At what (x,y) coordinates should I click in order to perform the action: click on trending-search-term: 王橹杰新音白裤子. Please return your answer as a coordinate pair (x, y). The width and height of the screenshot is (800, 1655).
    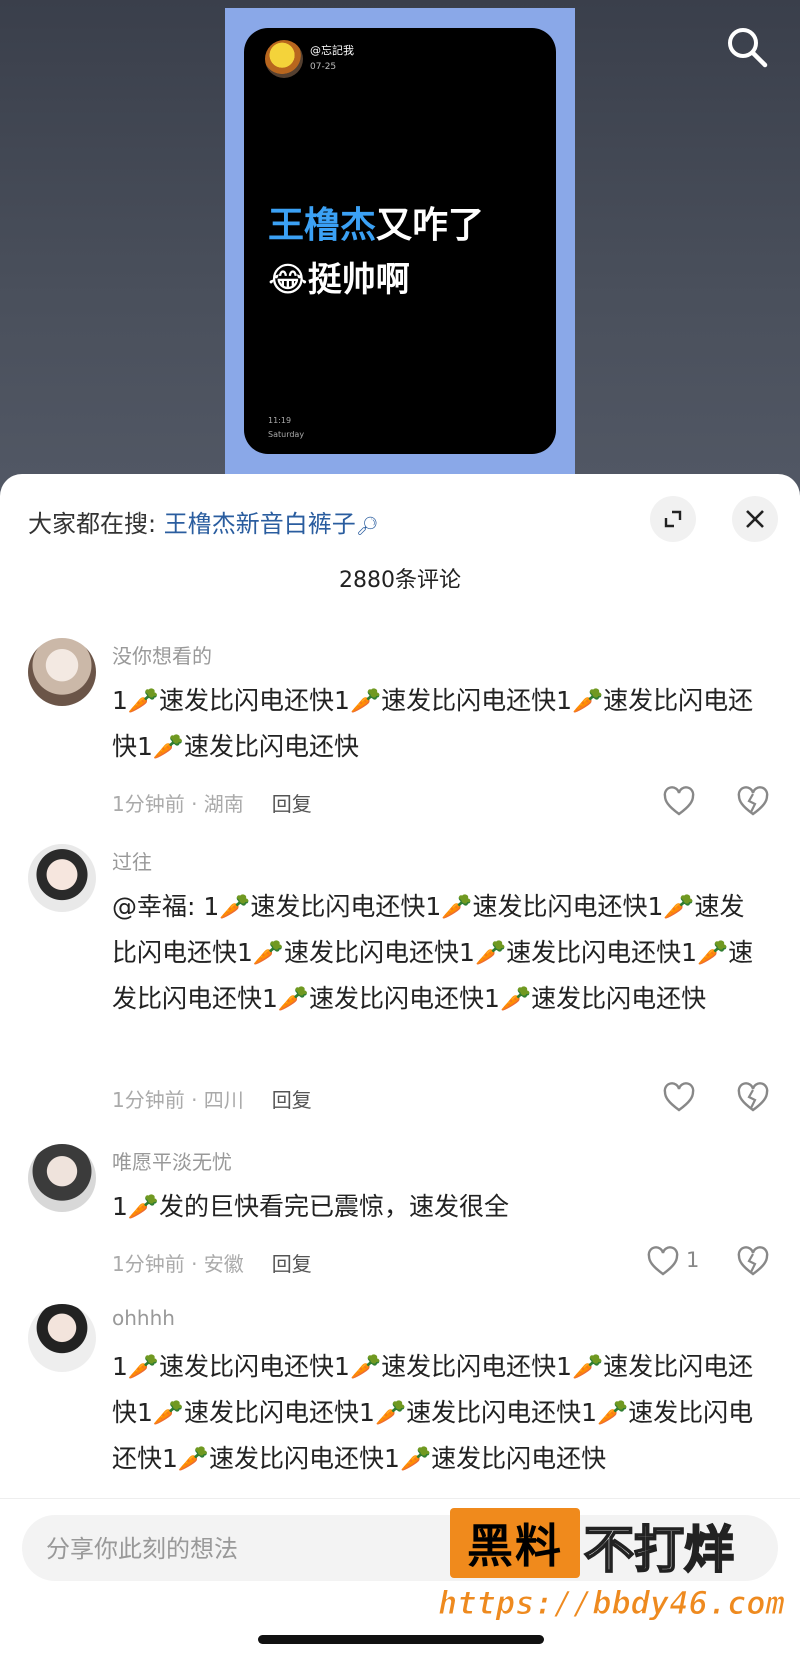
    Looking at the image, I should click on (260, 524).